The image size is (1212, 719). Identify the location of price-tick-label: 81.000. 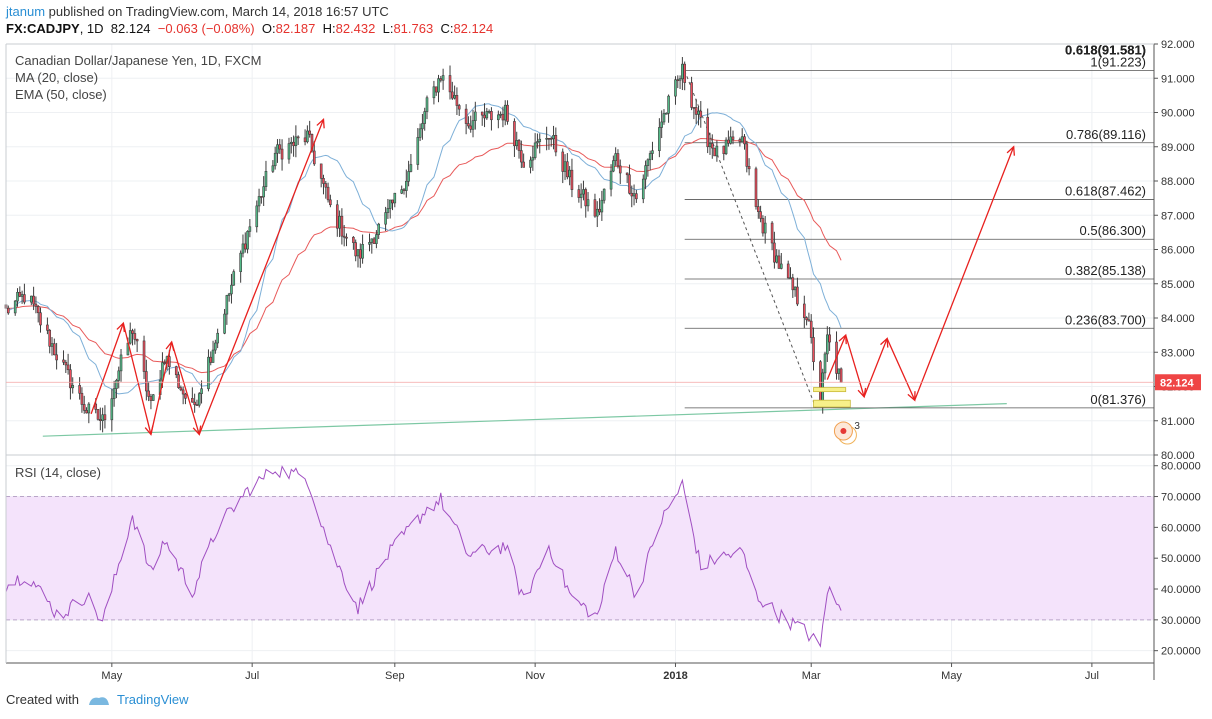
(1178, 422).